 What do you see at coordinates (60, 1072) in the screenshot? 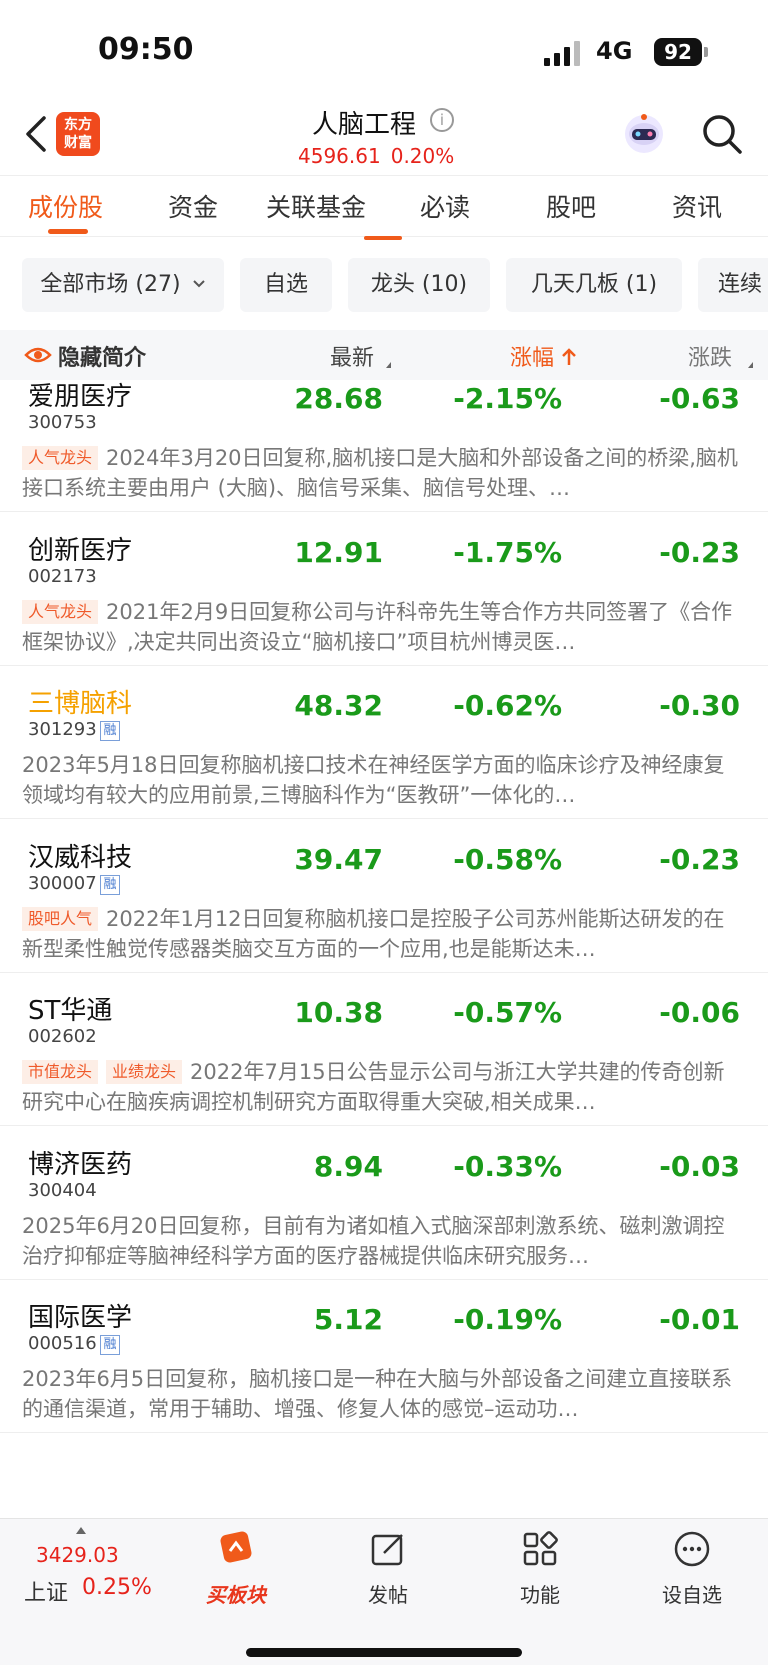
I see `leader-tag: 市值龙头` at bounding box center [60, 1072].